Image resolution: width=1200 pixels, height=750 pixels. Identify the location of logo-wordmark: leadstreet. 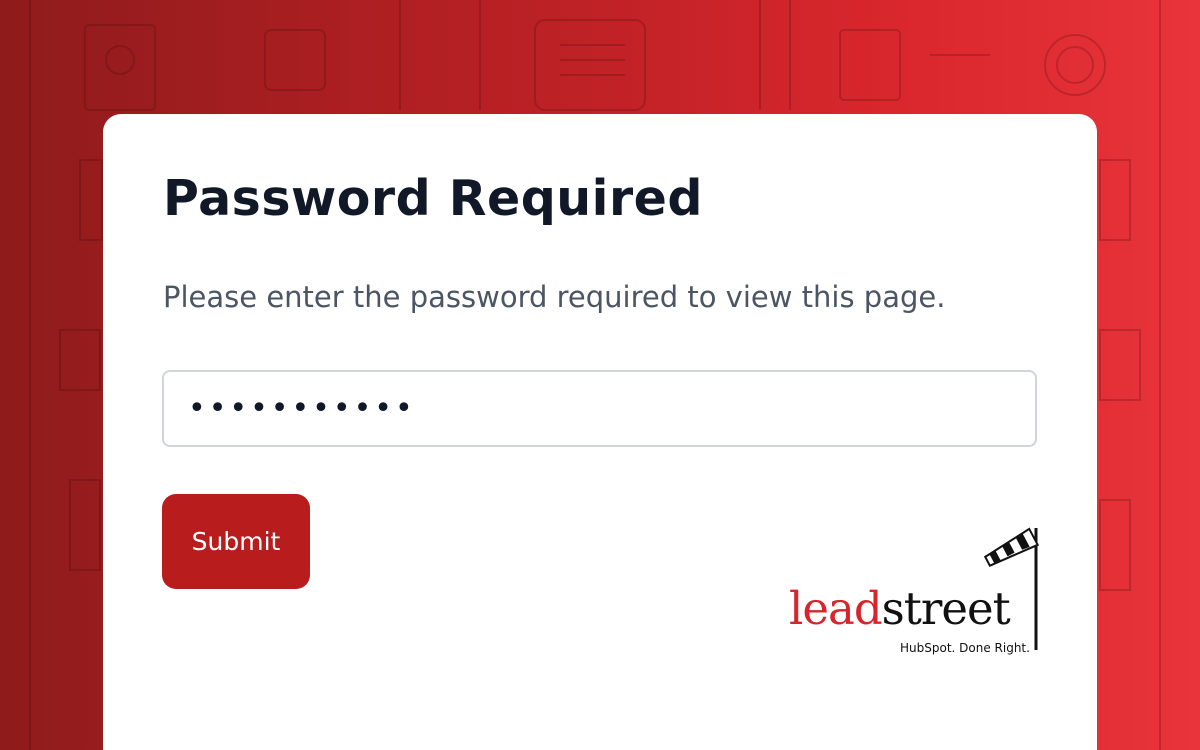
(900, 608).